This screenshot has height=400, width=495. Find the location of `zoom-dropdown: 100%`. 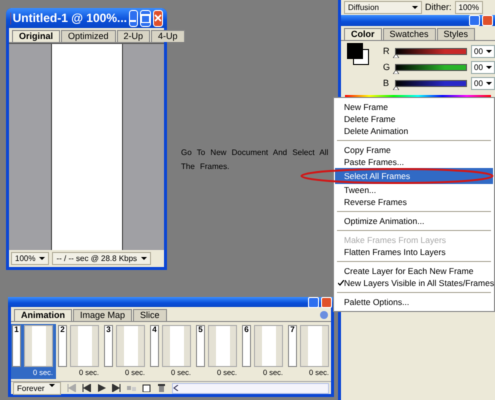

zoom-dropdown: 100% is located at coordinates (30, 258).